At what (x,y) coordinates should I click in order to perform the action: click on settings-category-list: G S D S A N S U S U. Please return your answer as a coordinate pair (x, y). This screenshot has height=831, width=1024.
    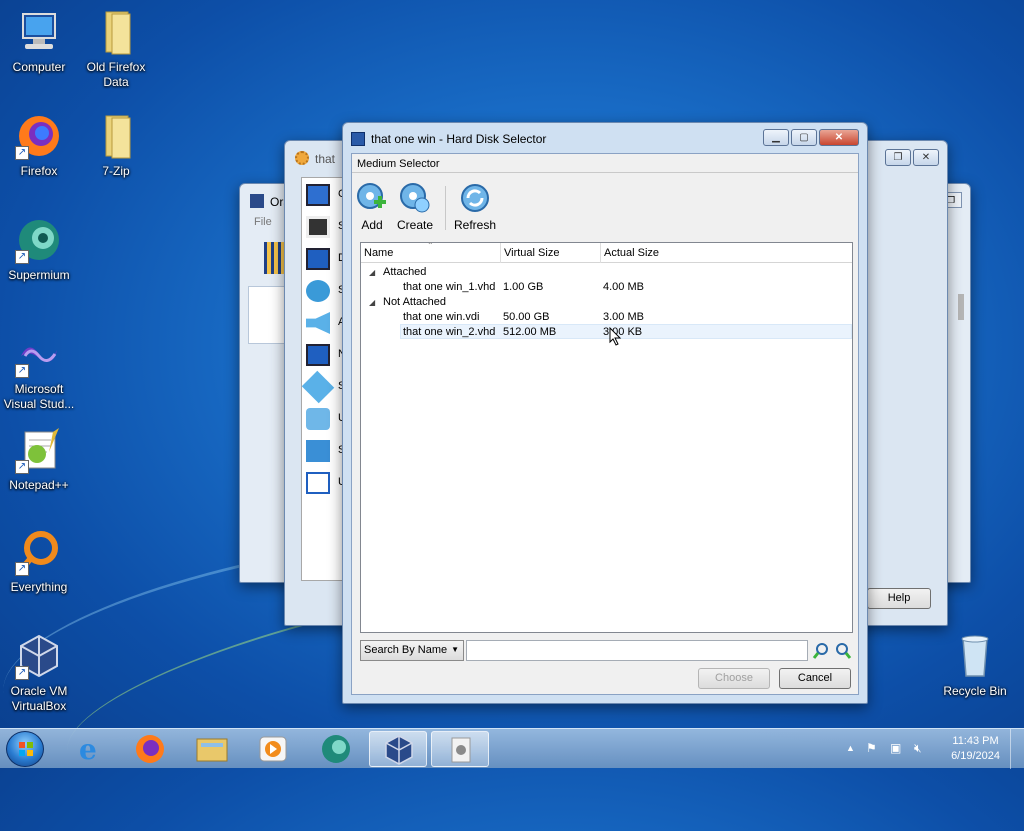
    Looking at the image, I should click on (324, 379).